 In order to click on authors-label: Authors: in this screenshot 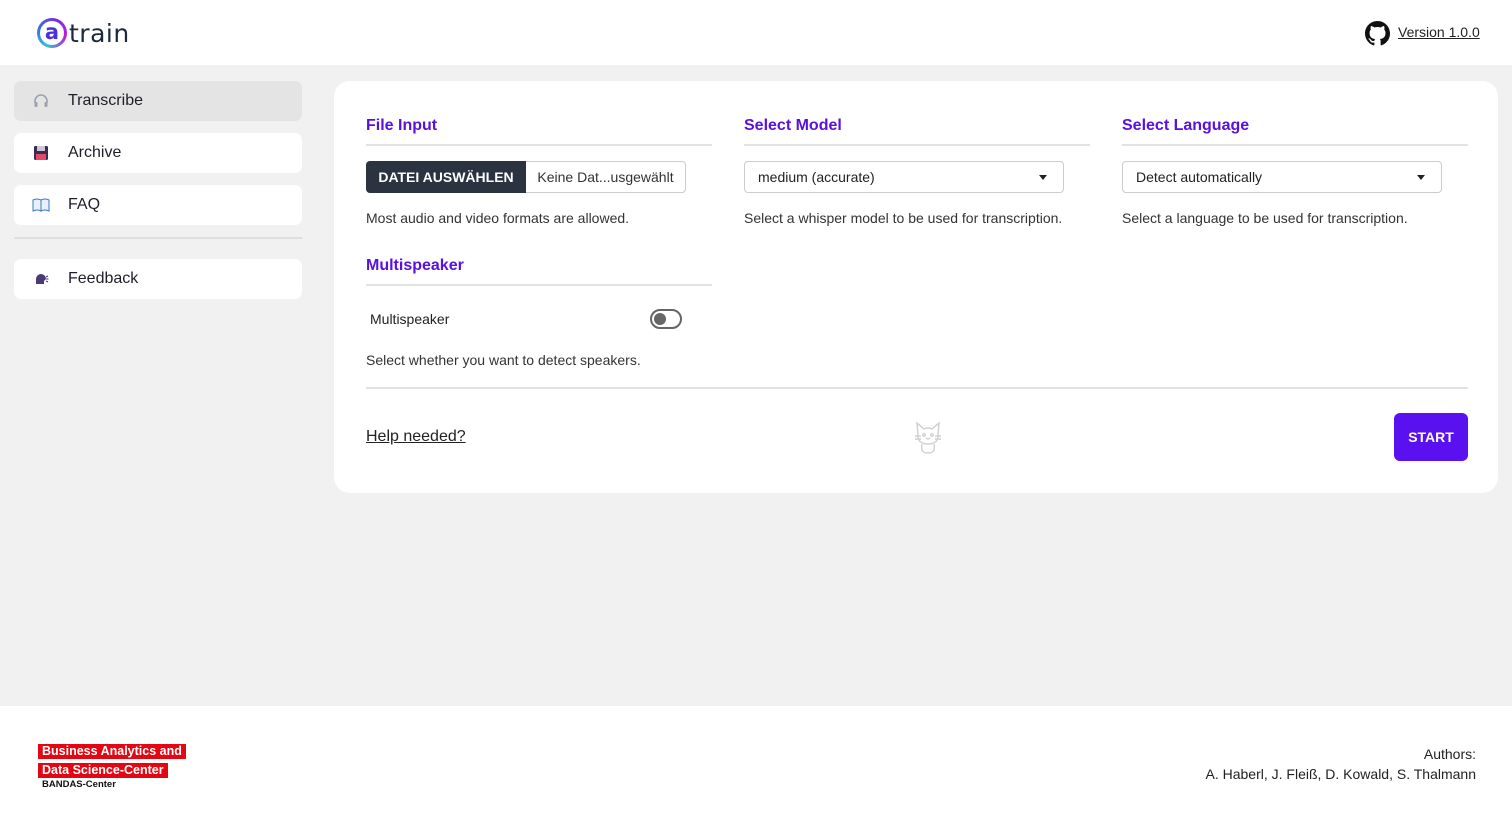, I will do `click(1449, 754)`.